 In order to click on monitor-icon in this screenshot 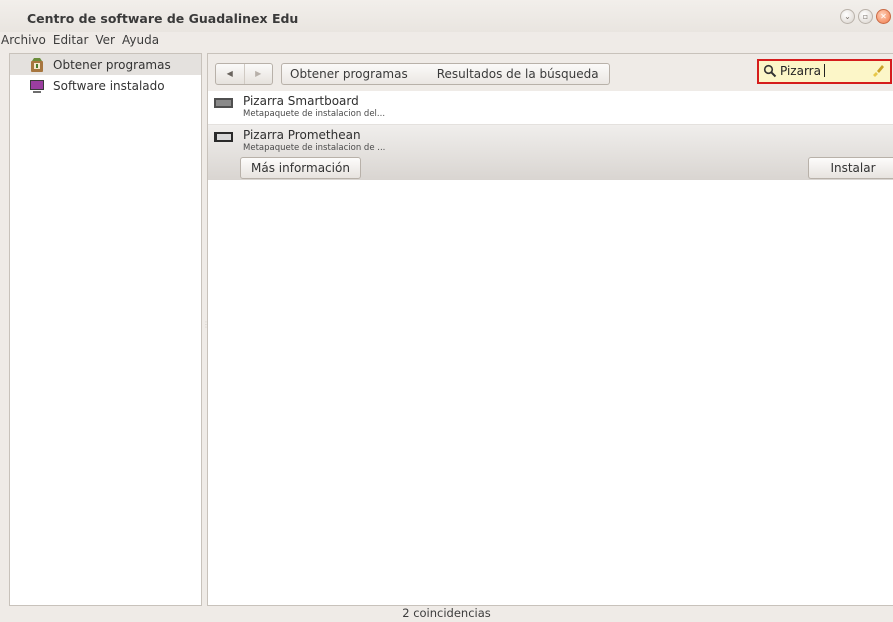, I will do `click(37, 86)`.